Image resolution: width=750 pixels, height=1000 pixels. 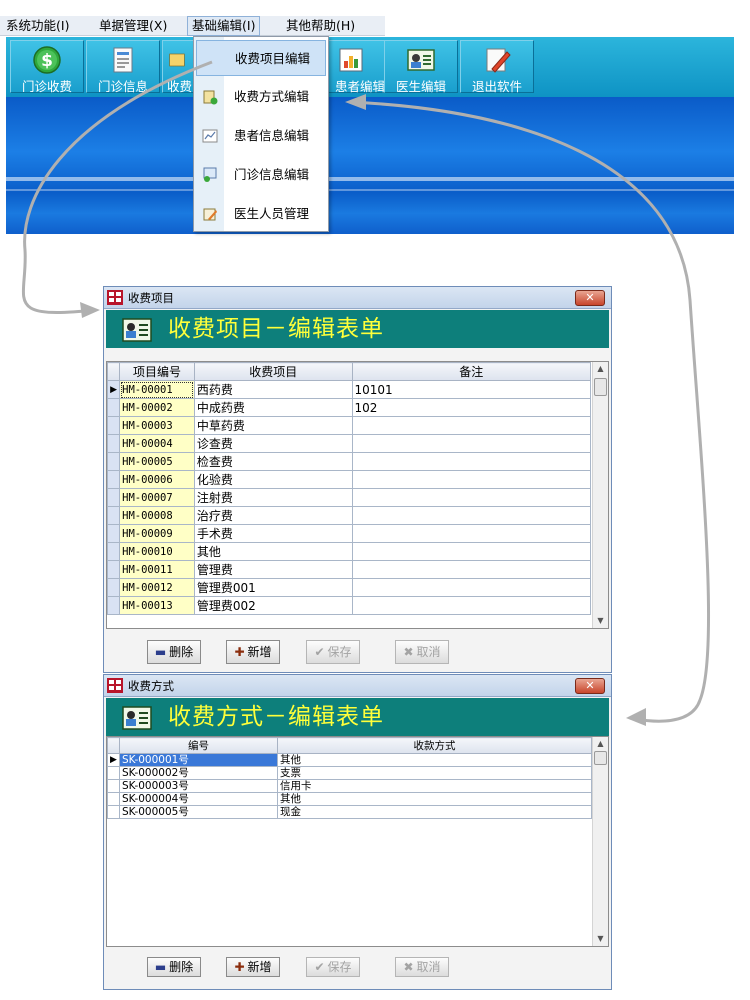 I want to click on table-row: HM-00010 其他, so click(x=349, y=551).